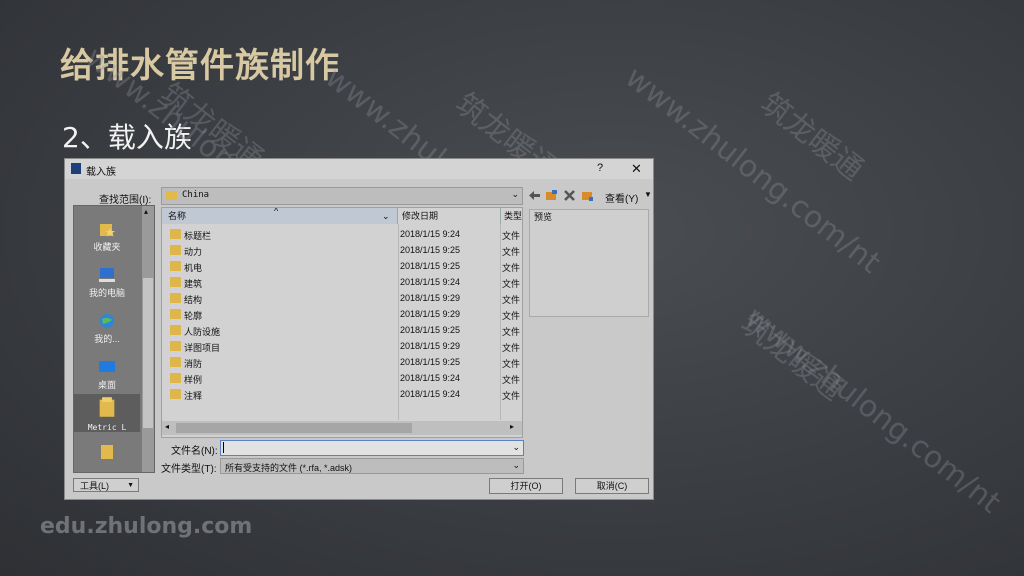 The image size is (1024, 576). What do you see at coordinates (342, 196) in the screenshot?
I see `look-in-dropdown: China ⌄` at bounding box center [342, 196].